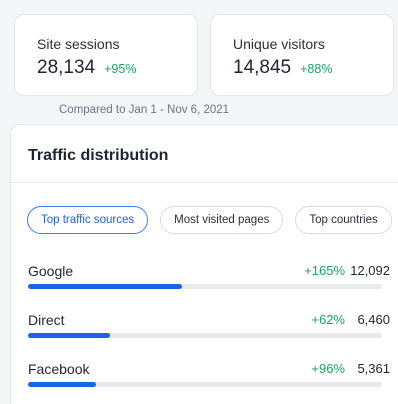 This screenshot has width=398, height=404. Describe the element at coordinates (222, 220) in the screenshot. I see `tab-most-visited-pages: Most visited pages` at that location.